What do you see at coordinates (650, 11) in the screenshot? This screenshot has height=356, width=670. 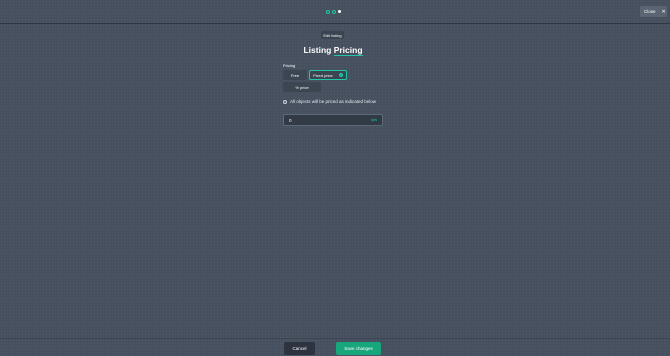 I see `close-label: Close` at bounding box center [650, 11].